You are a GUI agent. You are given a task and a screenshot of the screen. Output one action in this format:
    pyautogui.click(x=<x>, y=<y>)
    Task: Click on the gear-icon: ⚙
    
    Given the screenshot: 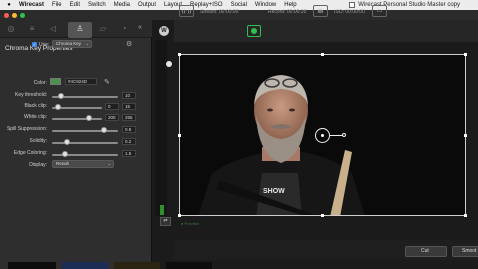 What is the action you would take?
    pyautogui.click(x=129, y=44)
    